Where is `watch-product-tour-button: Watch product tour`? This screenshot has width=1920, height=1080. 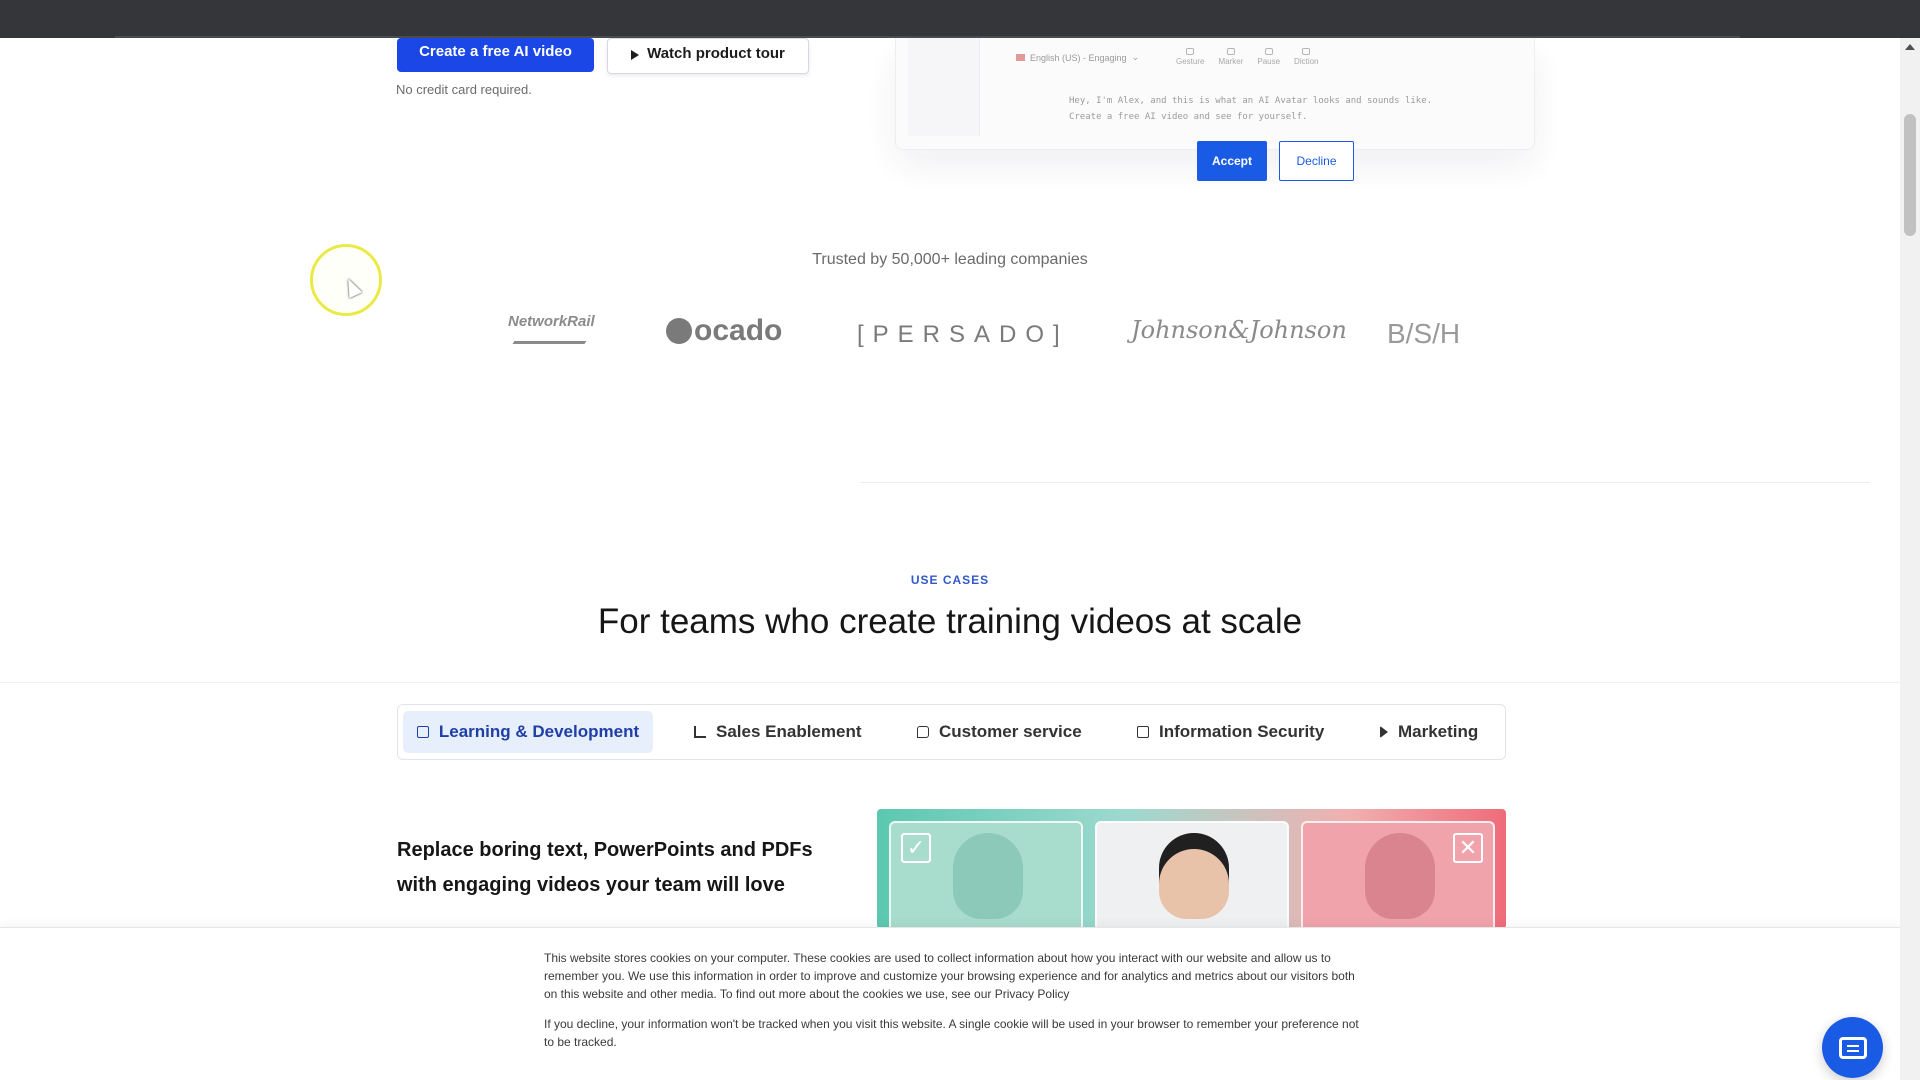 watch-product-tour-button: Watch product tour is located at coordinates (708, 56).